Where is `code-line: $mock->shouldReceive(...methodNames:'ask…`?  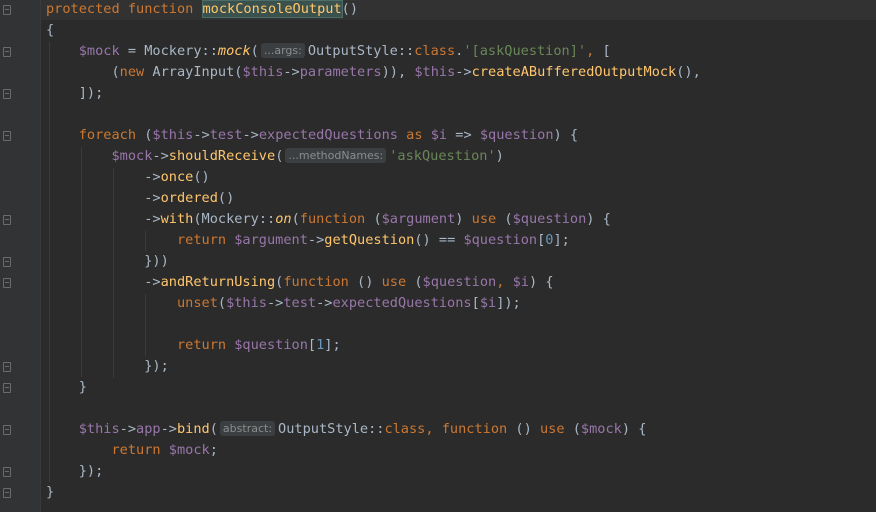 code-line: $mock->shouldReceive(...methodNames:'ask… is located at coordinates (373, 157).